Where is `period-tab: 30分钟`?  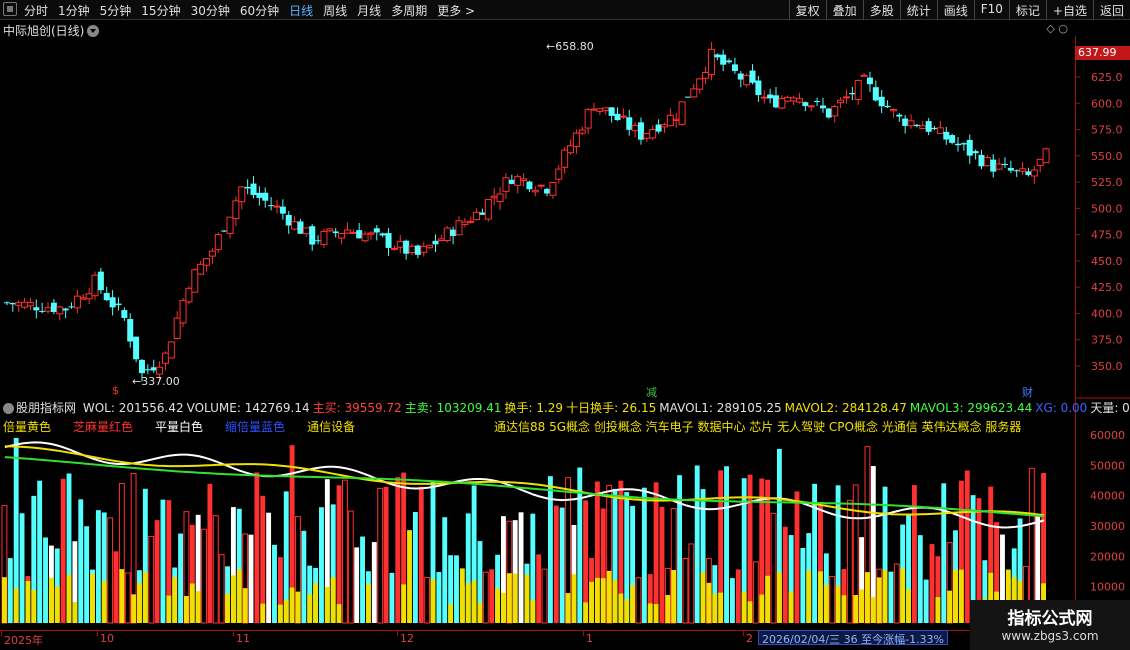 period-tab: 30分钟 is located at coordinates (210, 10).